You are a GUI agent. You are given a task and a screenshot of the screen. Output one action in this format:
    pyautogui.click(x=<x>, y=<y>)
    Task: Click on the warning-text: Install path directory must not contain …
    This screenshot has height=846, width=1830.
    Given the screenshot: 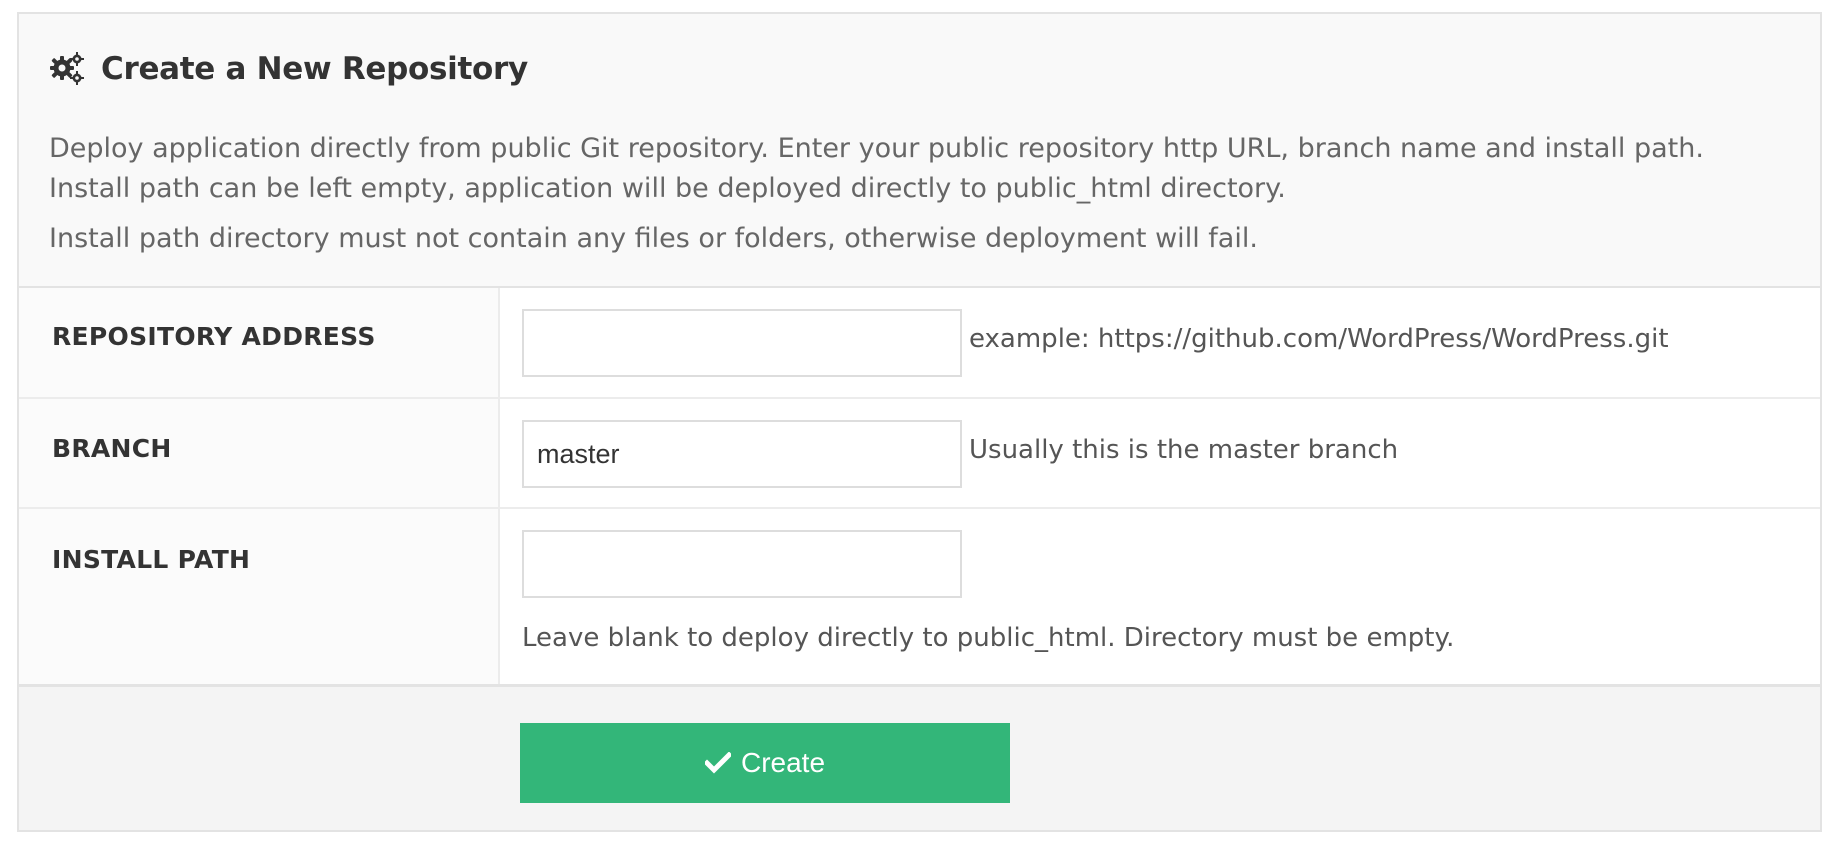 What is the action you would take?
    pyautogui.click(x=653, y=238)
    